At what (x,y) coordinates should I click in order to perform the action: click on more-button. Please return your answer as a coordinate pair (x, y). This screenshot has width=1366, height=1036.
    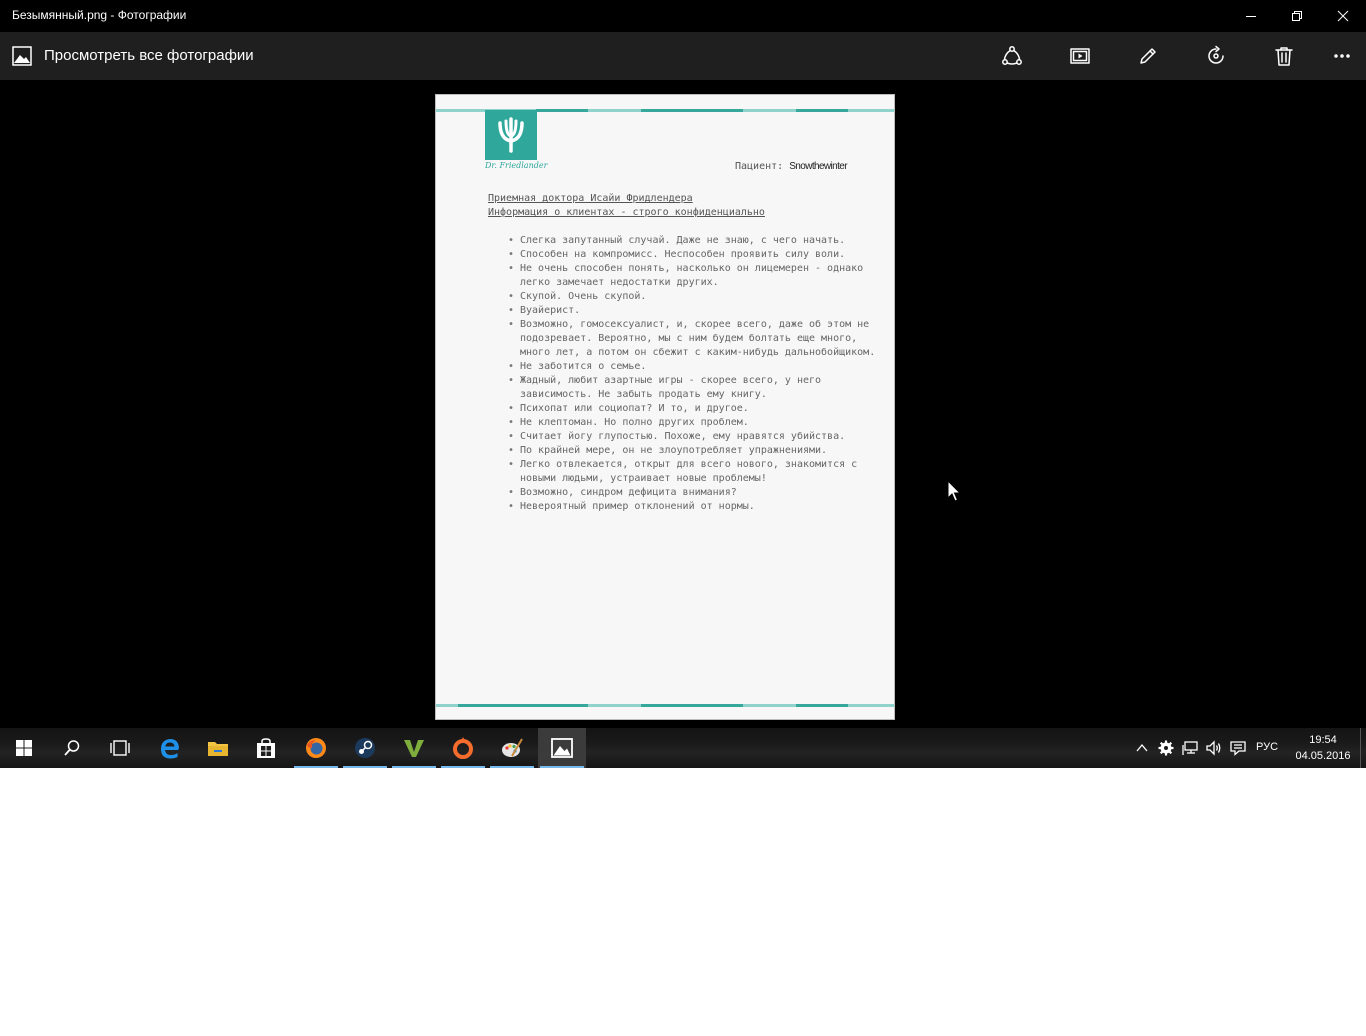
    Looking at the image, I should click on (1342, 56).